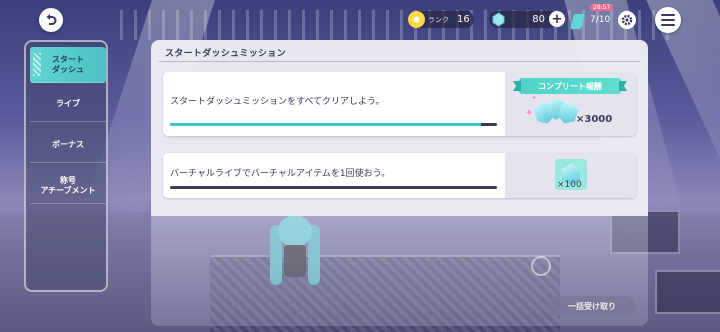  Describe the element at coordinates (538, 19) in the screenshot. I see `gem-count: 80` at that location.